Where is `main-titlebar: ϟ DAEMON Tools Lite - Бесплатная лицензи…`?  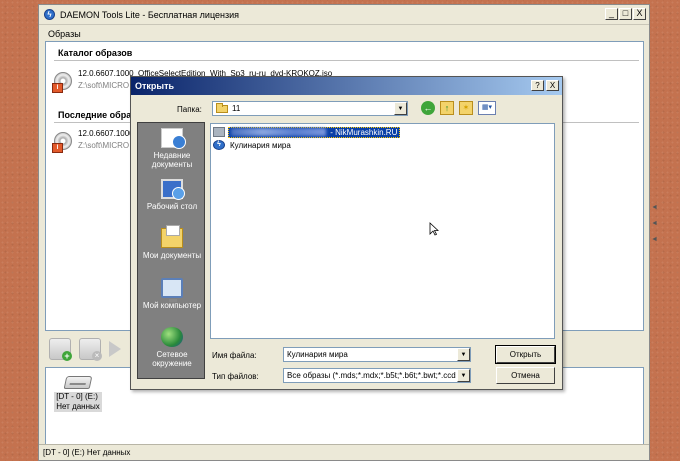 main-titlebar: ϟ DAEMON Tools Lite - Бесплатная лицензи… is located at coordinates (344, 15).